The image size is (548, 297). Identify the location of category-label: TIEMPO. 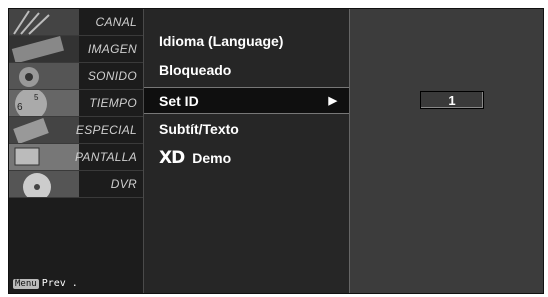
(113, 103).